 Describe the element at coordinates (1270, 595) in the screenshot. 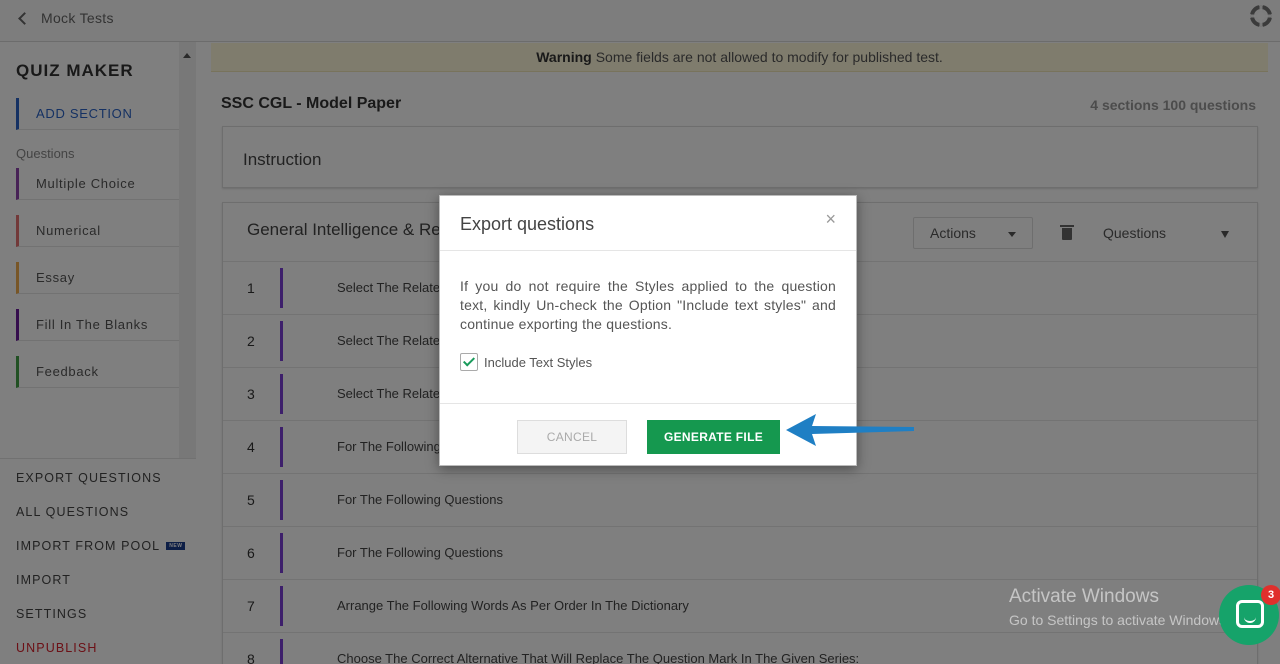

I see `chat-unread-badge: 3` at that location.